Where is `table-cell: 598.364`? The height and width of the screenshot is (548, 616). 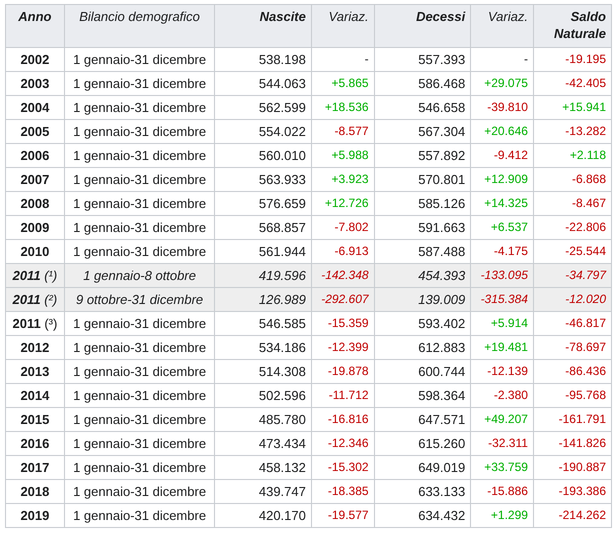
table-cell: 598.364 is located at coordinates (422, 396).